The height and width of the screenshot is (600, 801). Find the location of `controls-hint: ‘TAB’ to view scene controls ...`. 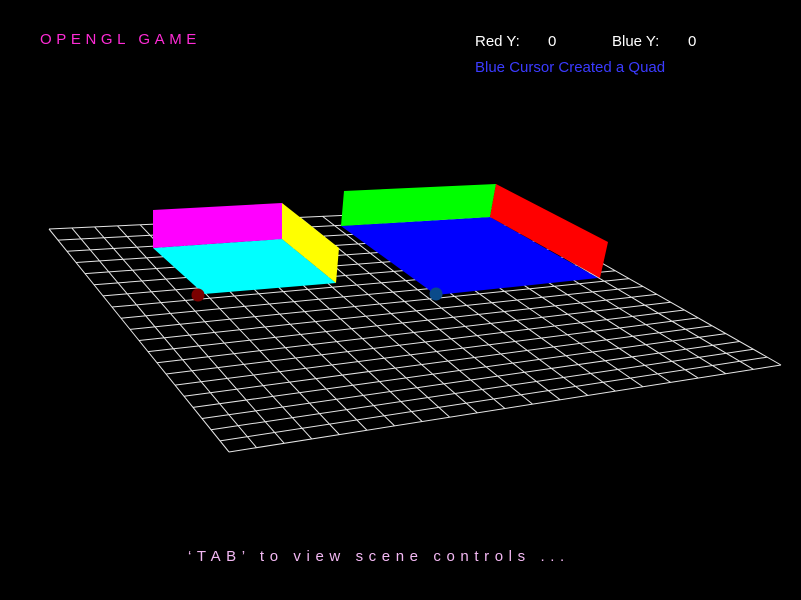

controls-hint: ‘TAB’ to view scene controls ... is located at coordinates (379, 556).